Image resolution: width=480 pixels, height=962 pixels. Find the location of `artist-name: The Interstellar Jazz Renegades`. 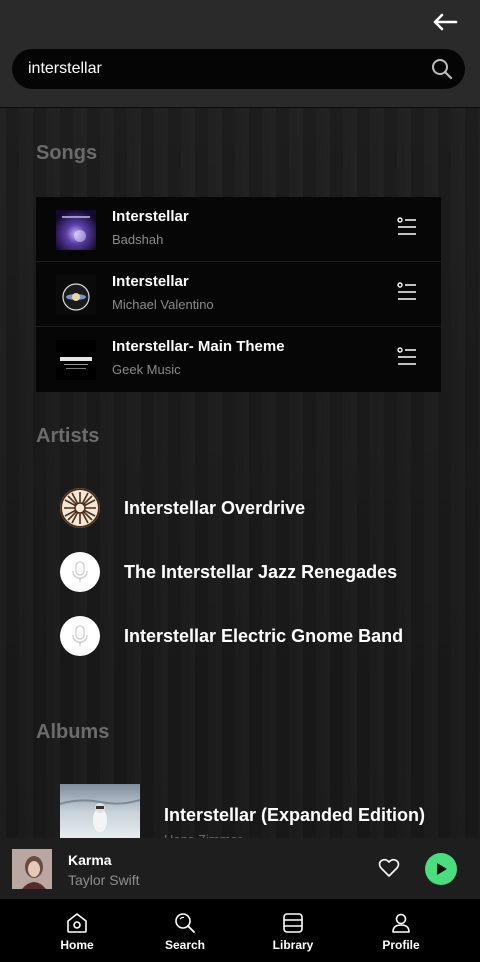

artist-name: The Interstellar Jazz Renegades is located at coordinates (261, 571).